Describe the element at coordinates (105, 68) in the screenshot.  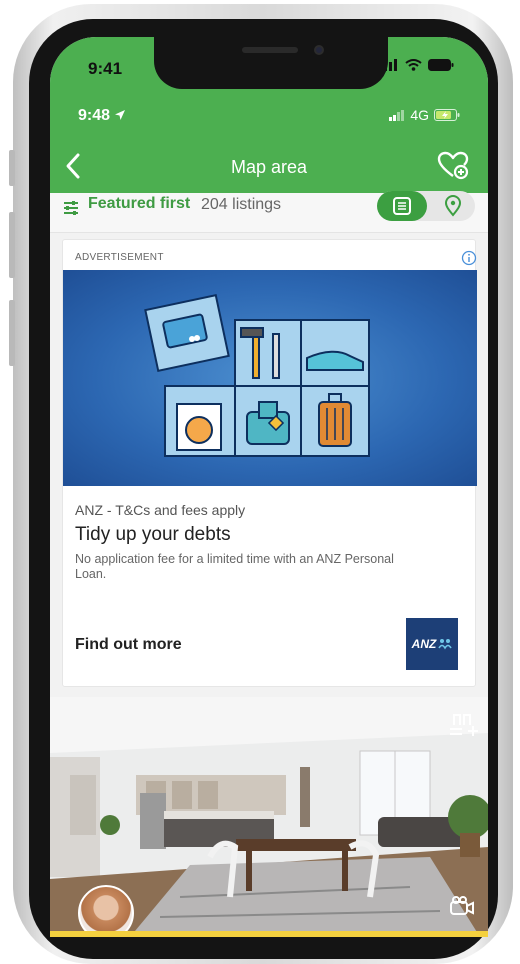
I see `device-time: 9:41` at that location.